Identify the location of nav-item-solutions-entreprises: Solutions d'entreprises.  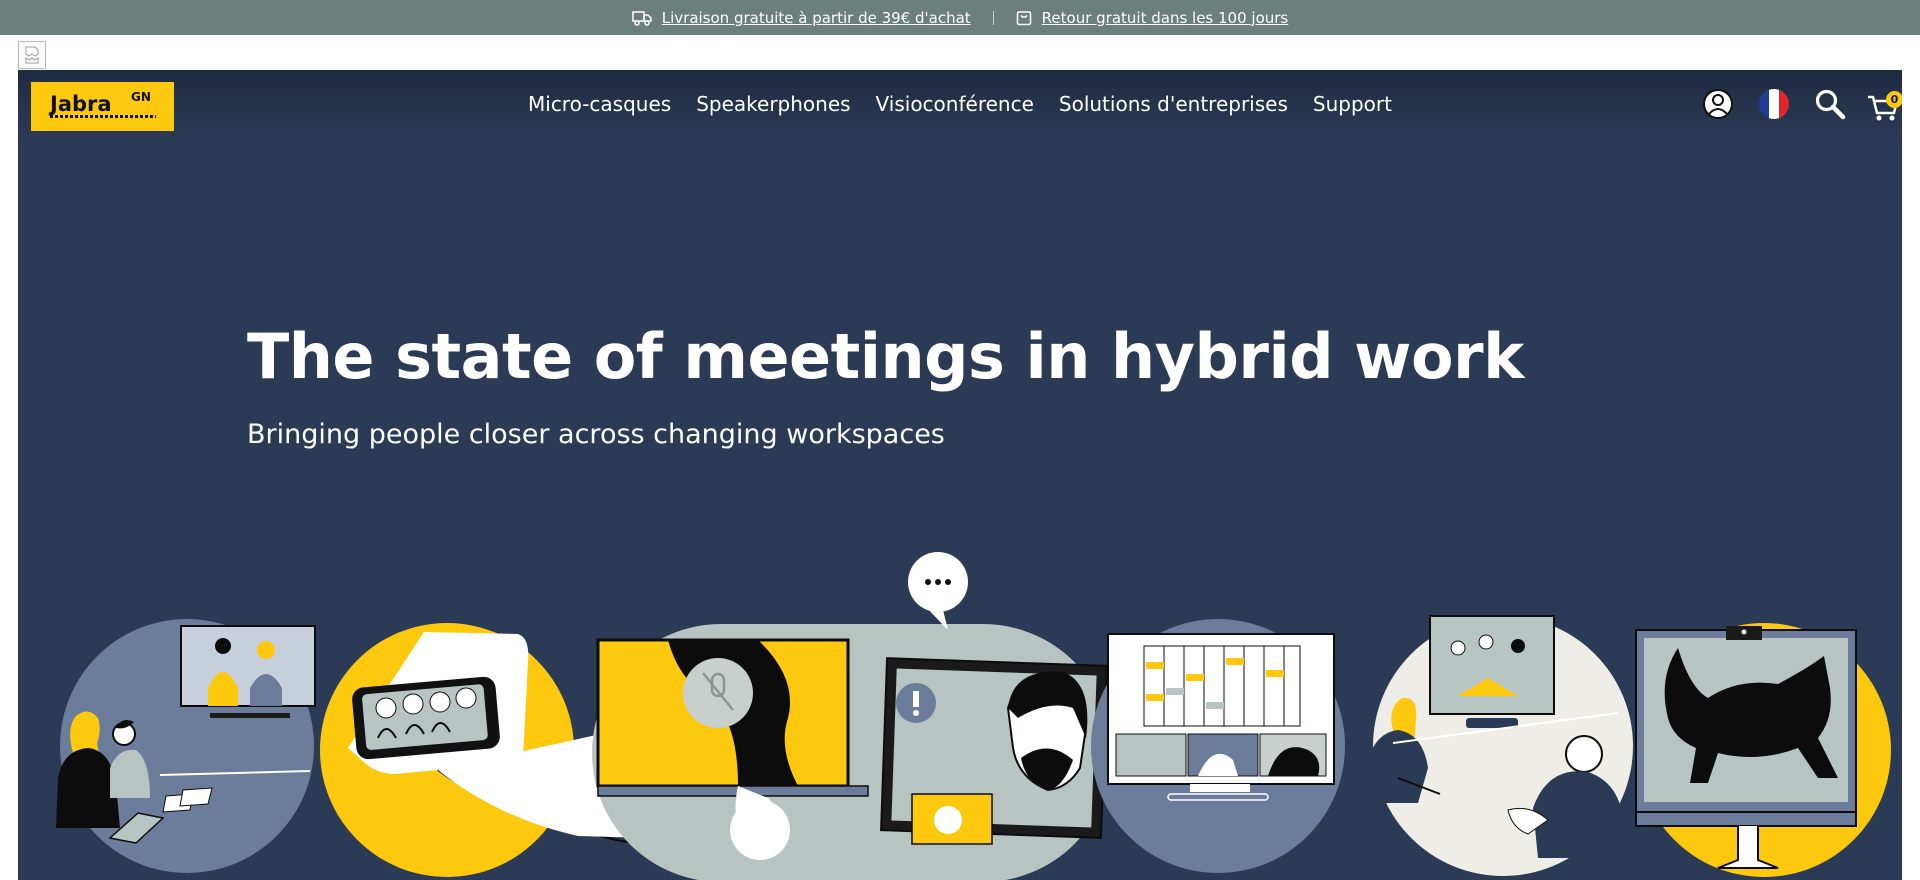
(1173, 104).